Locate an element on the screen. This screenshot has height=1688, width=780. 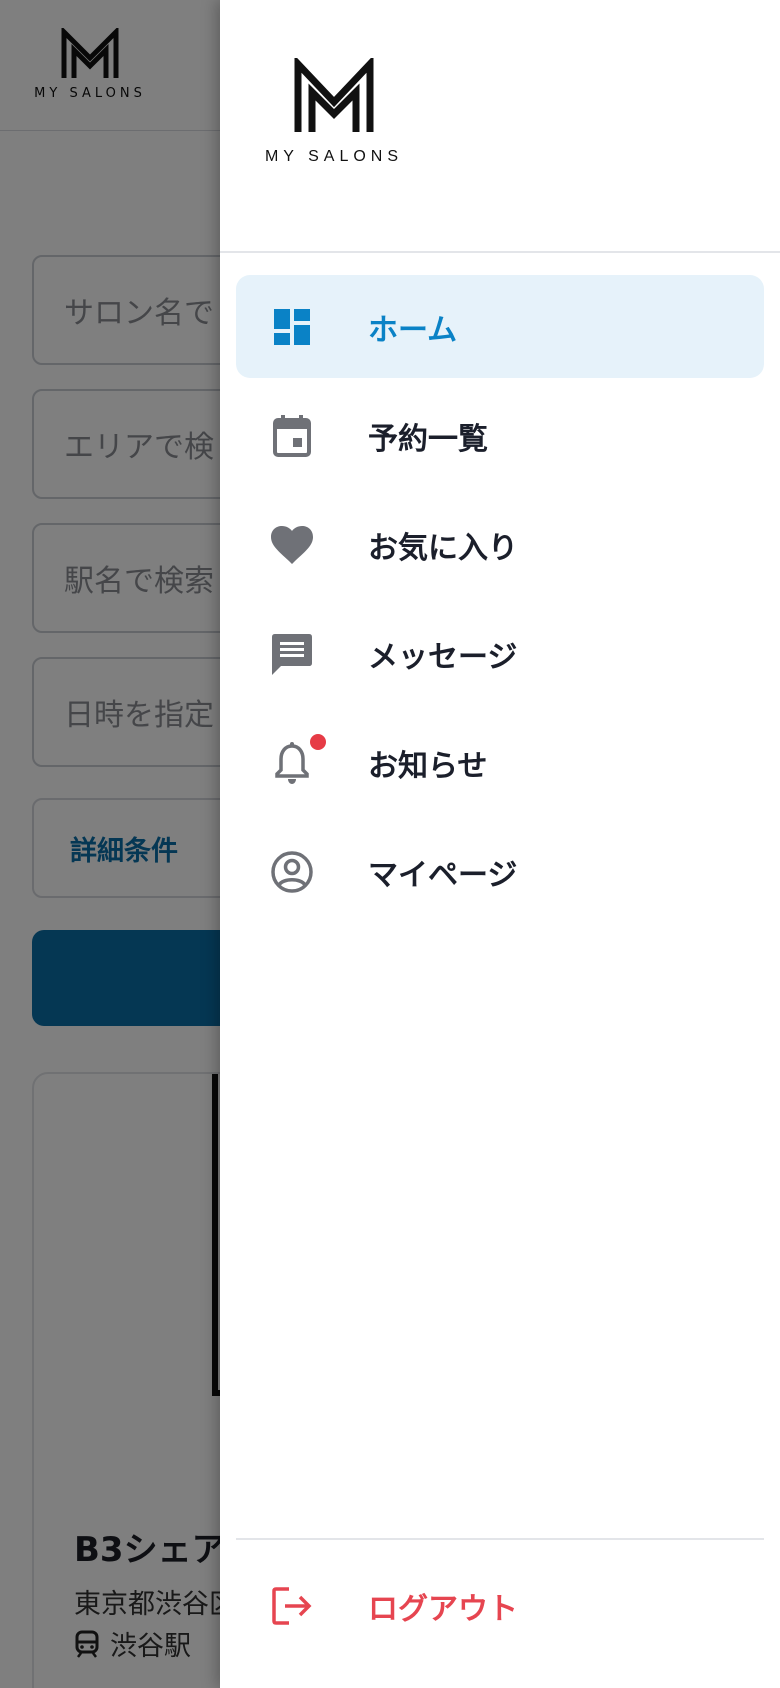
nav-item-home: ホーム is located at coordinates (500, 326).